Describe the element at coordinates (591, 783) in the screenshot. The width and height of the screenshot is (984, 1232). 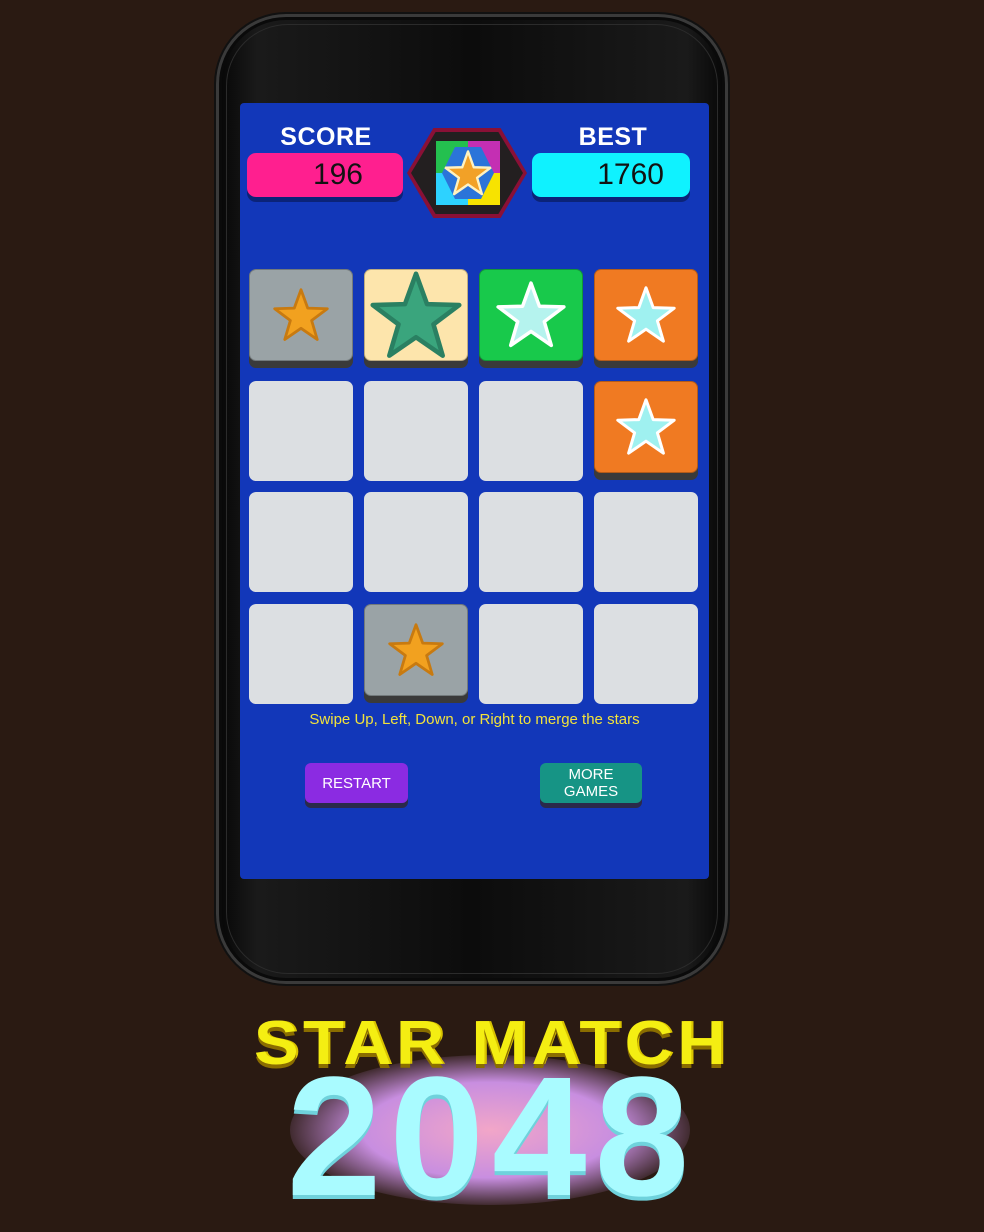
I see `more-games-button: MORE GAMES` at that location.